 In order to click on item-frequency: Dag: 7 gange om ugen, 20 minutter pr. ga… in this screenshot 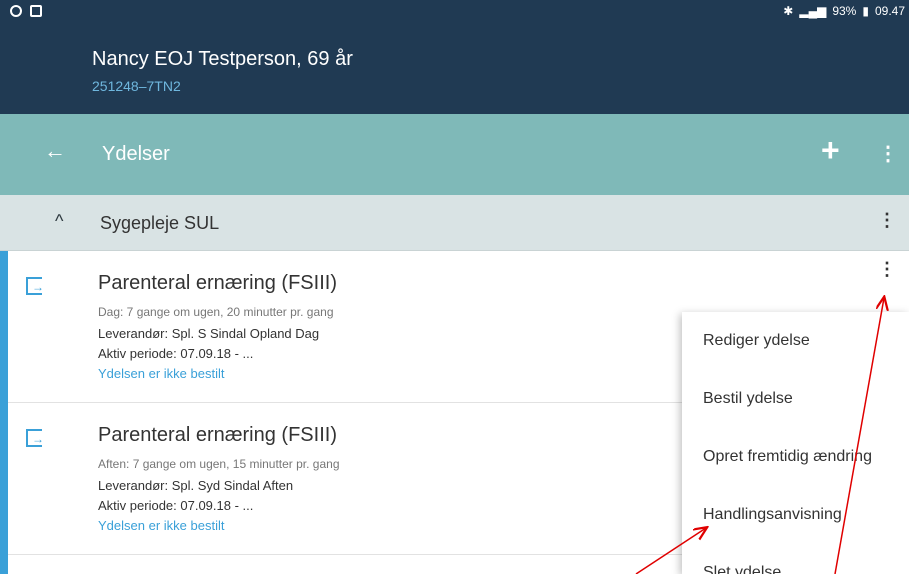, I will do `click(216, 312)`.